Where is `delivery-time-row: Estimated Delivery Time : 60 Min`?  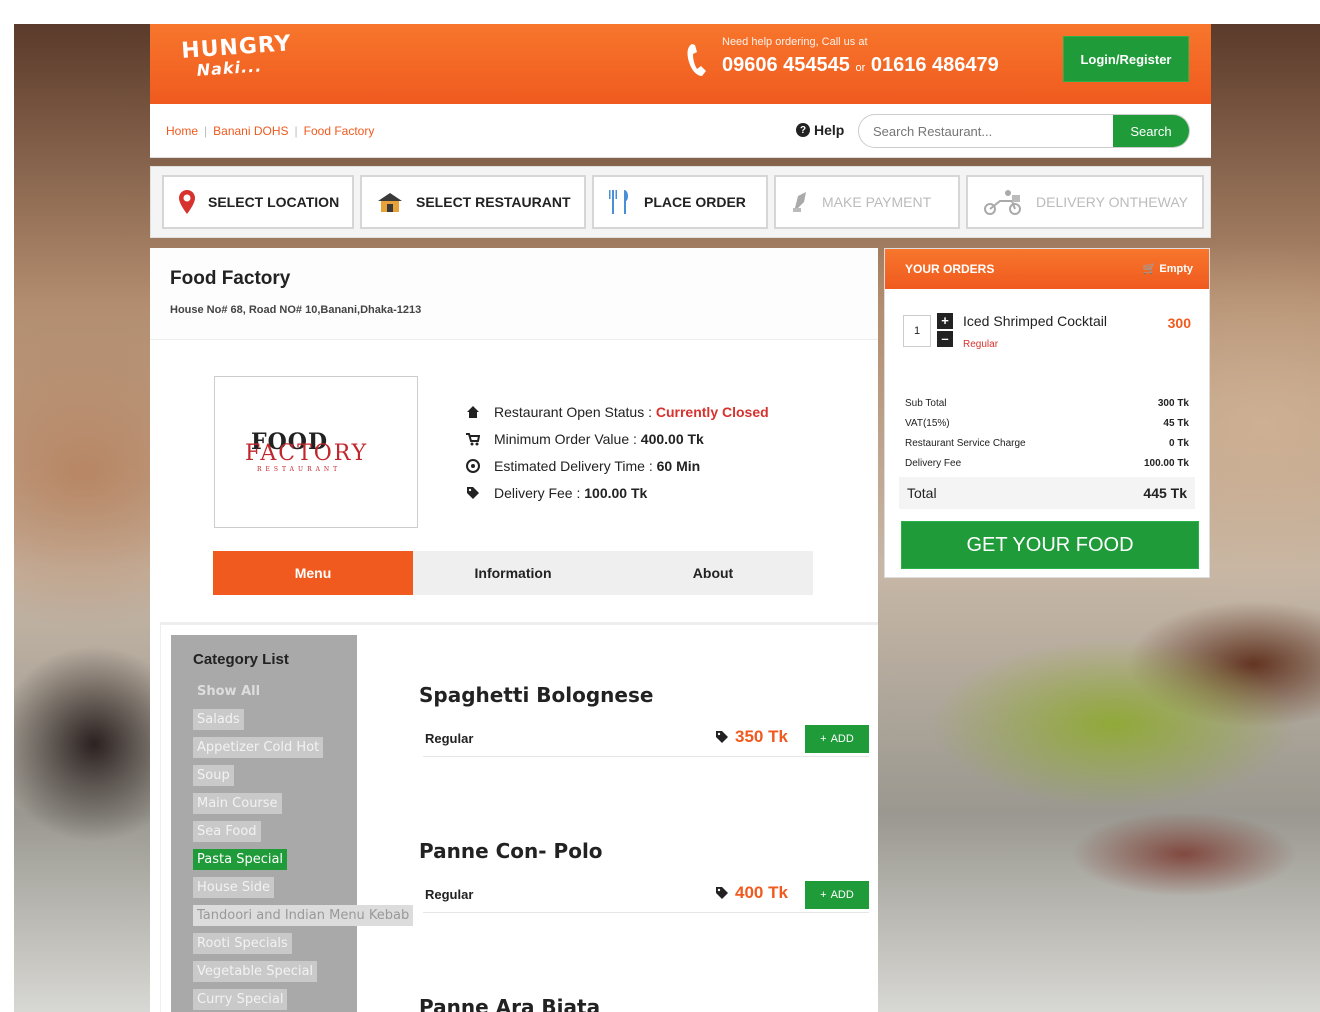
delivery-time-row: Estimated Delivery Time : 60 Min is located at coordinates (617, 465).